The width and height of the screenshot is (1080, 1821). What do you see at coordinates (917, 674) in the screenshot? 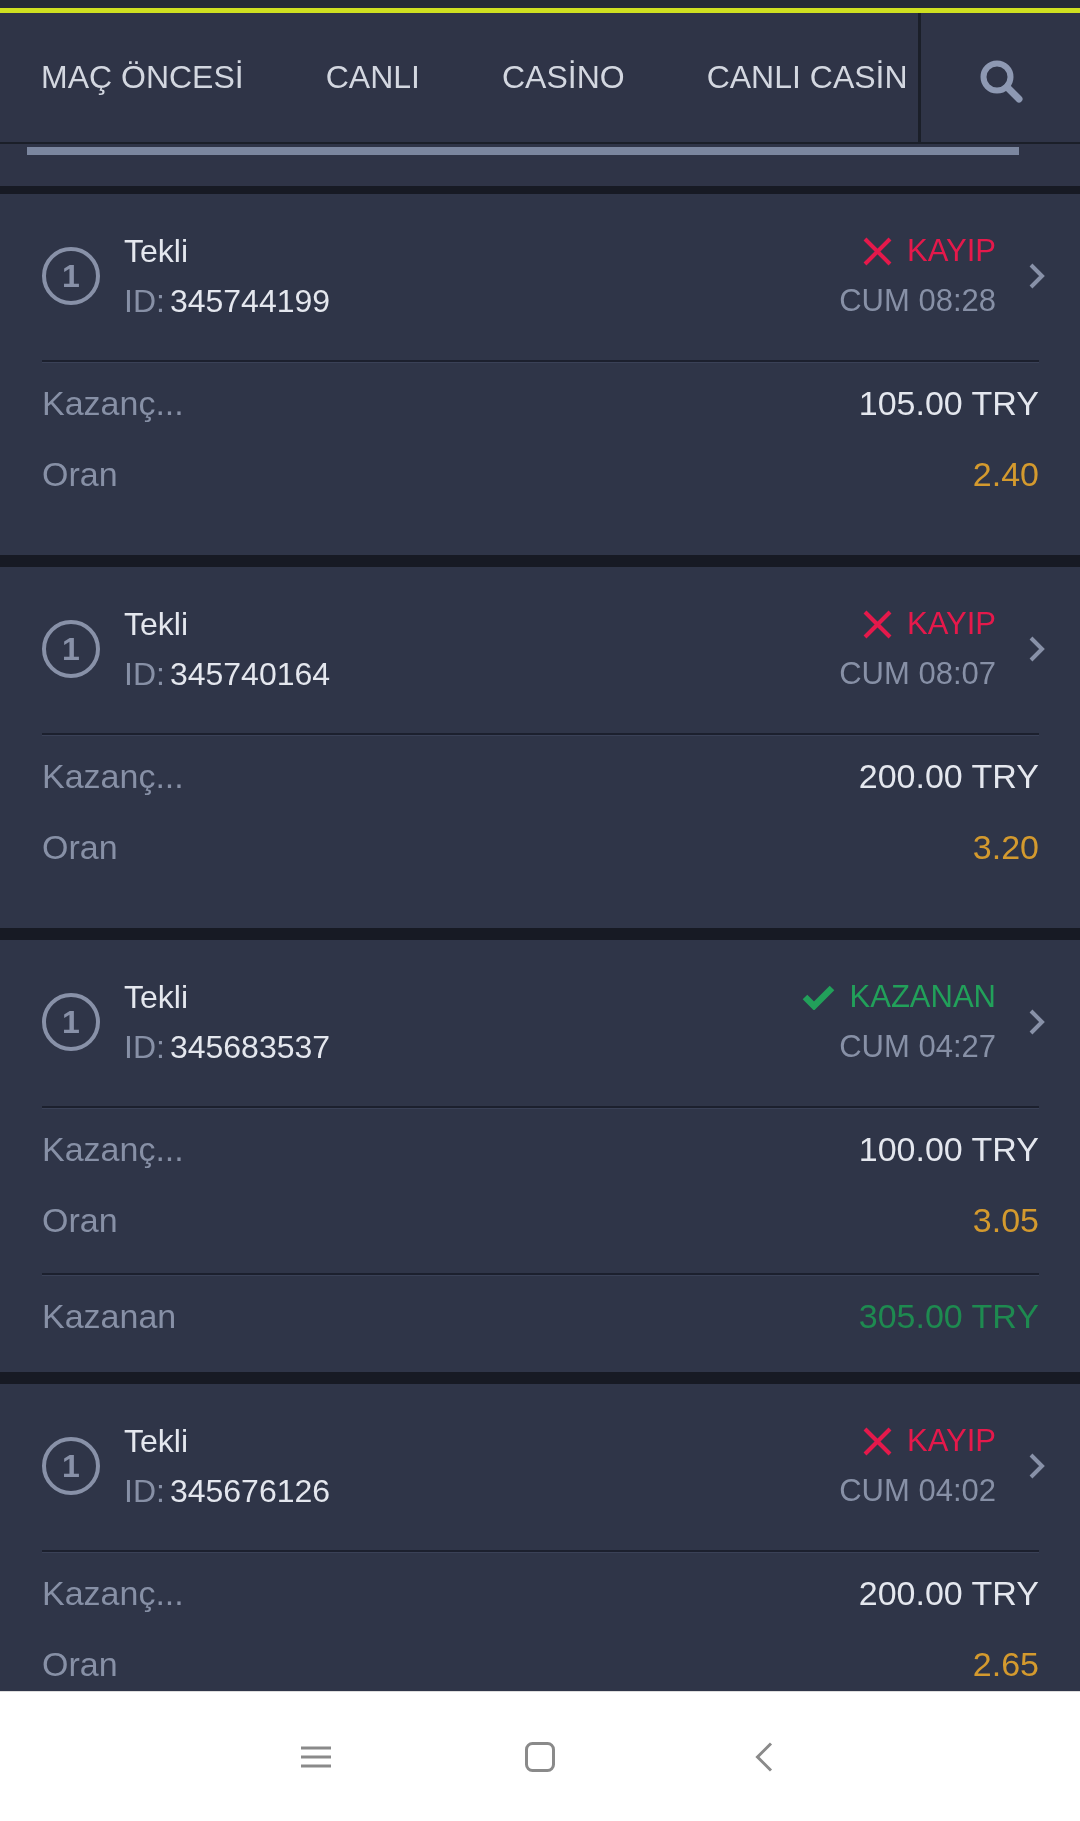
I see `bet-time: CUM 08:07` at bounding box center [917, 674].